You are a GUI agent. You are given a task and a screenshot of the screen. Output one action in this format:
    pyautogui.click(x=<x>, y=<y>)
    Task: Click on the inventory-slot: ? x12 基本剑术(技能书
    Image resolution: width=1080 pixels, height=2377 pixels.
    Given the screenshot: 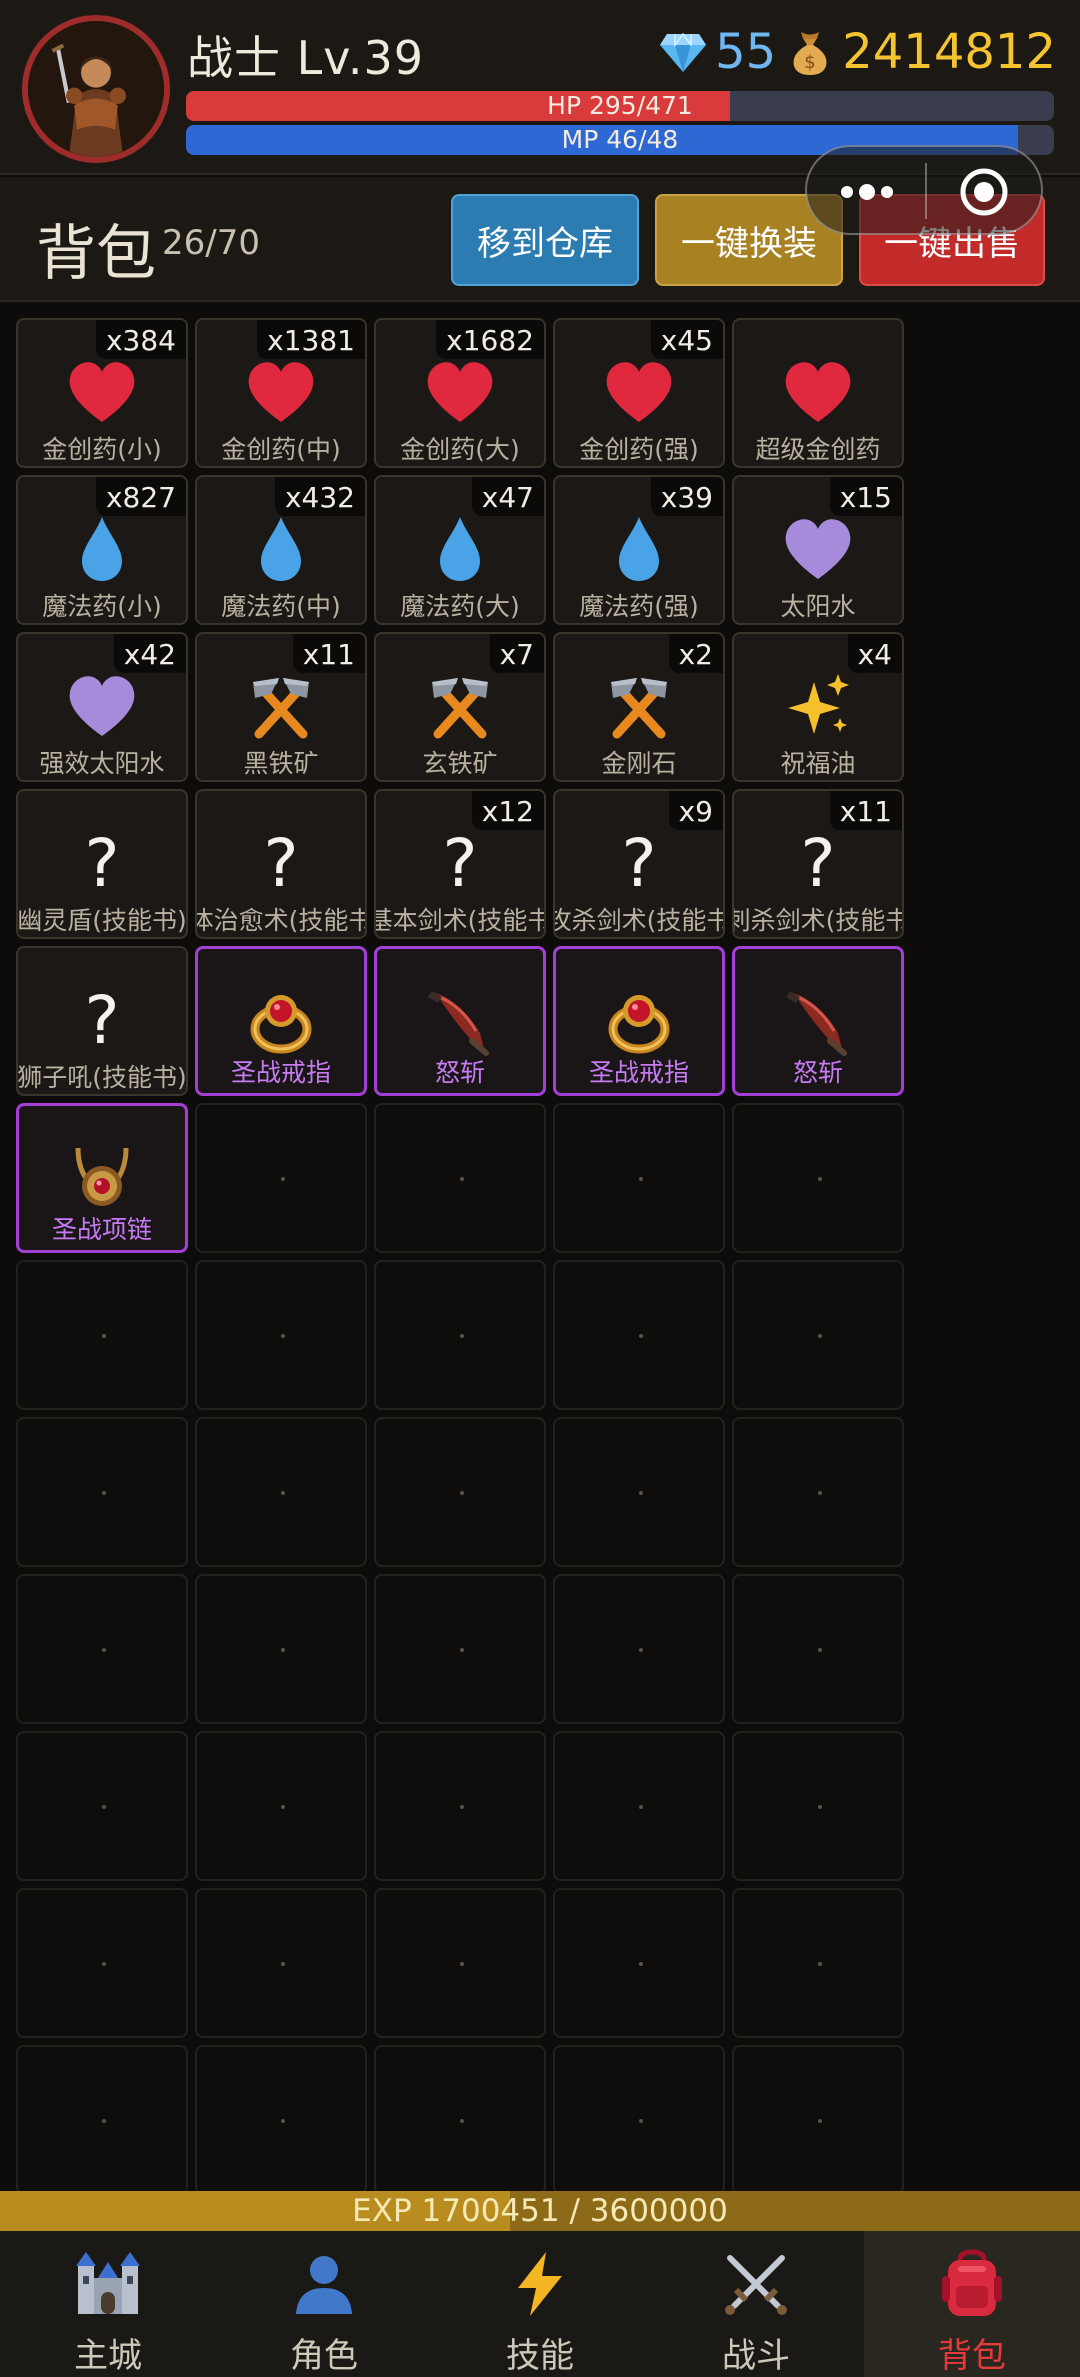 What is the action you would take?
    pyautogui.click(x=460, y=864)
    